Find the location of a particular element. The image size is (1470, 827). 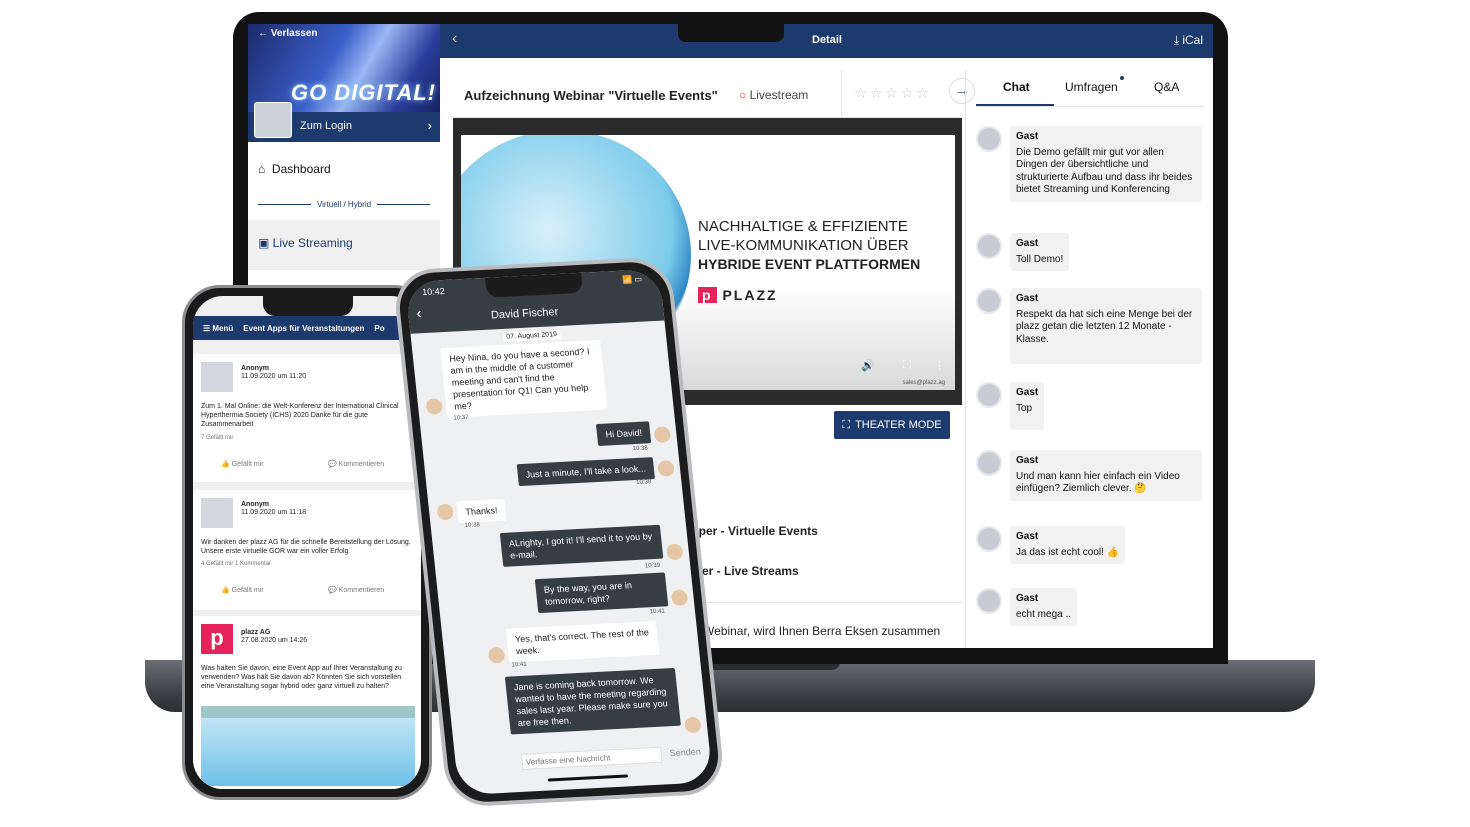

sidebar-item-dashboard: ⌂ Dashboard is located at coordinates (294, 169).